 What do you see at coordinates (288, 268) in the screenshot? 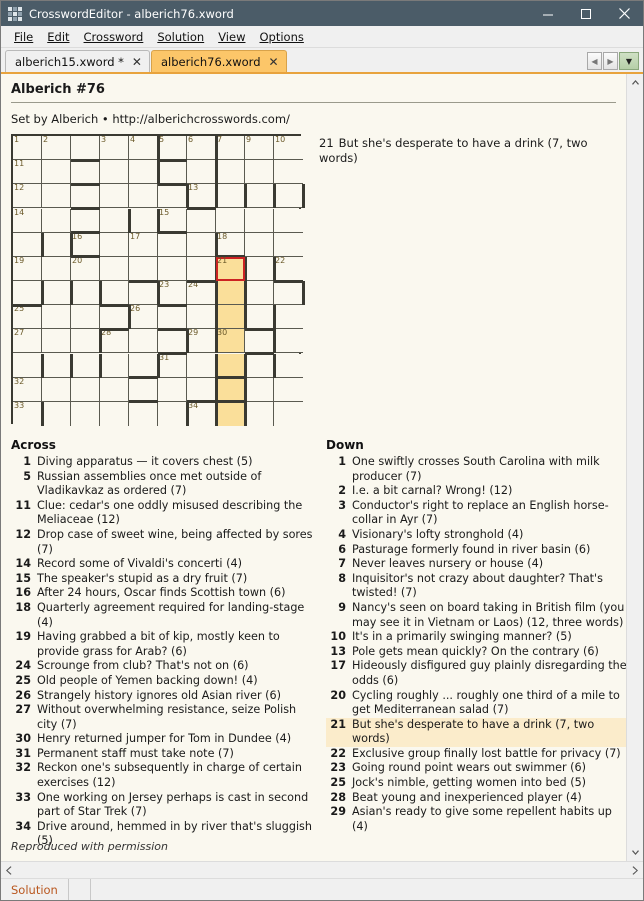
I see `grid-cell: 22` at bounding box center [288, 268].